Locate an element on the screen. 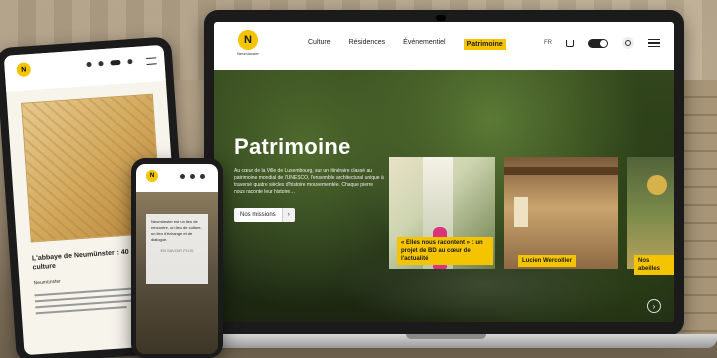 The image size is (717, 358). menu-item-patrimoine: Patrimoine is located at coordinates (484, 44).